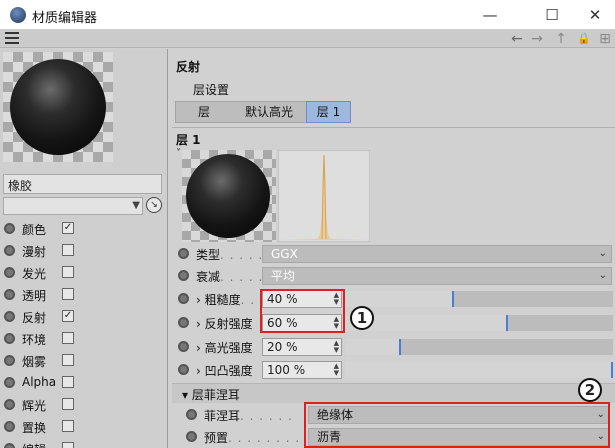 This screenshot has width=615, height=448. I want to click on up-arrow-icon: ↑, so click(561, 39).